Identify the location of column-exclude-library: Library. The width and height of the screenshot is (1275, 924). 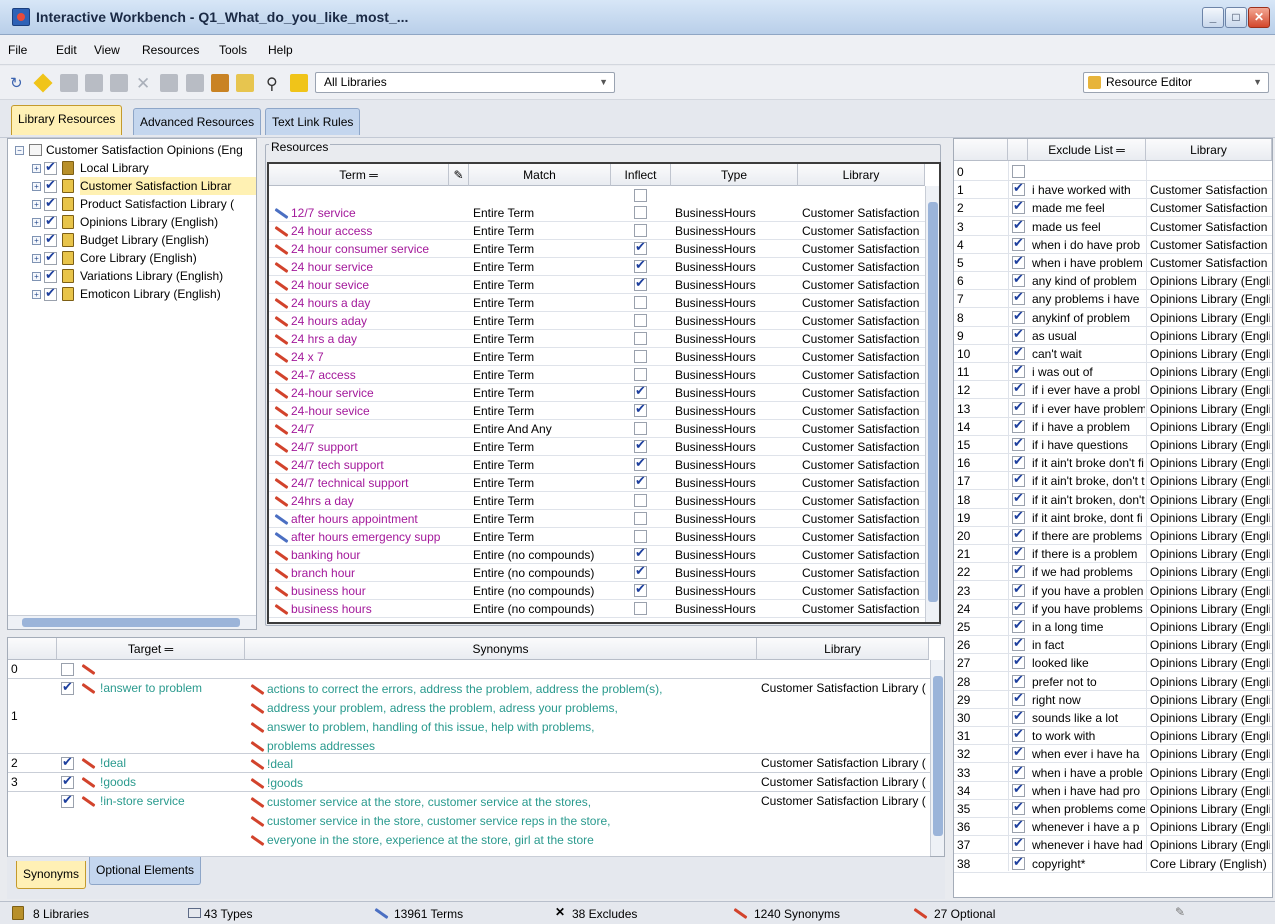
(1209, 150).